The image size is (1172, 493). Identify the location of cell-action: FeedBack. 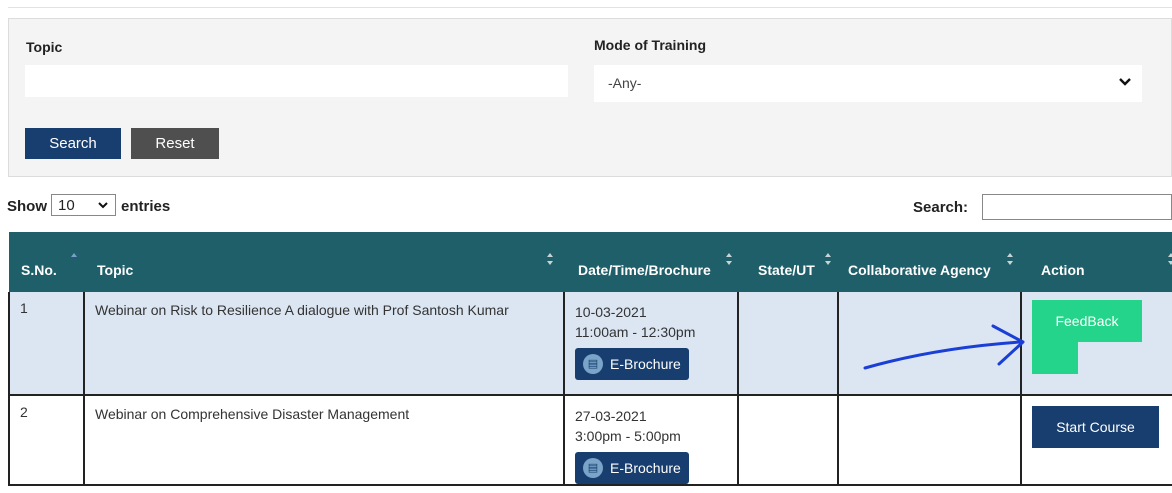
(1096, 344).